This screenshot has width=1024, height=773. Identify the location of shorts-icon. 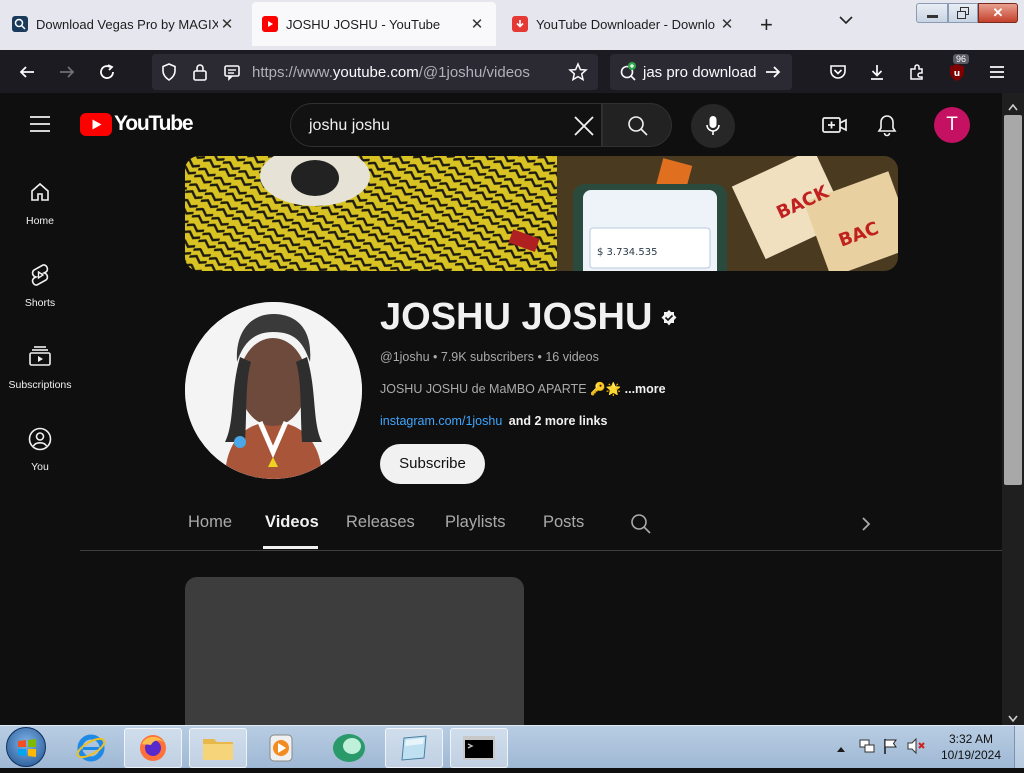
(40, 276).